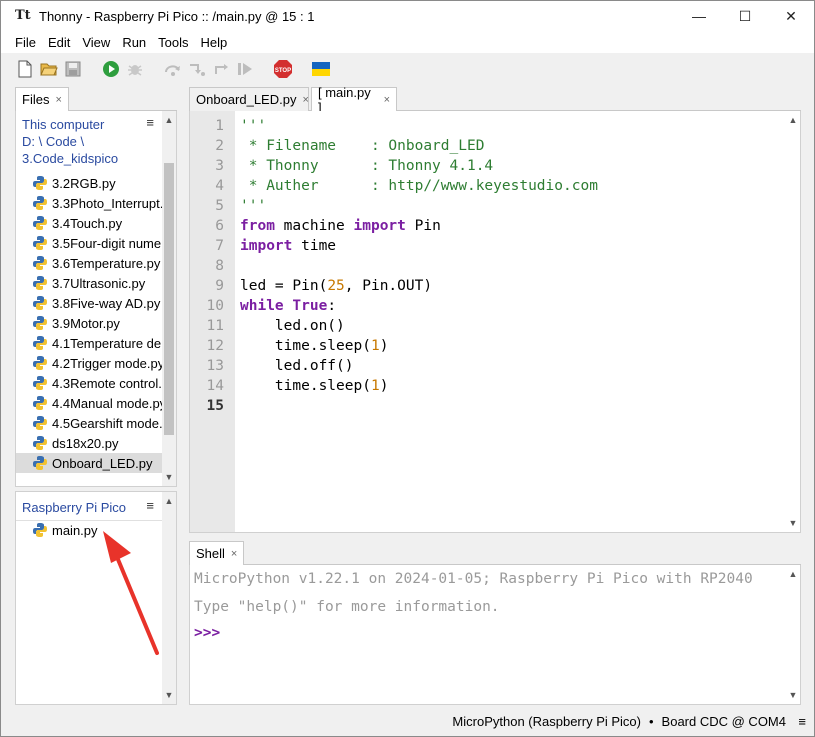 This screenshot has width=815, height=737. What do you see at coordinates (793, 321) in the screenshot?
I see `editor-scrollbar: ▲ ▼` at bounding box center [793, 321].